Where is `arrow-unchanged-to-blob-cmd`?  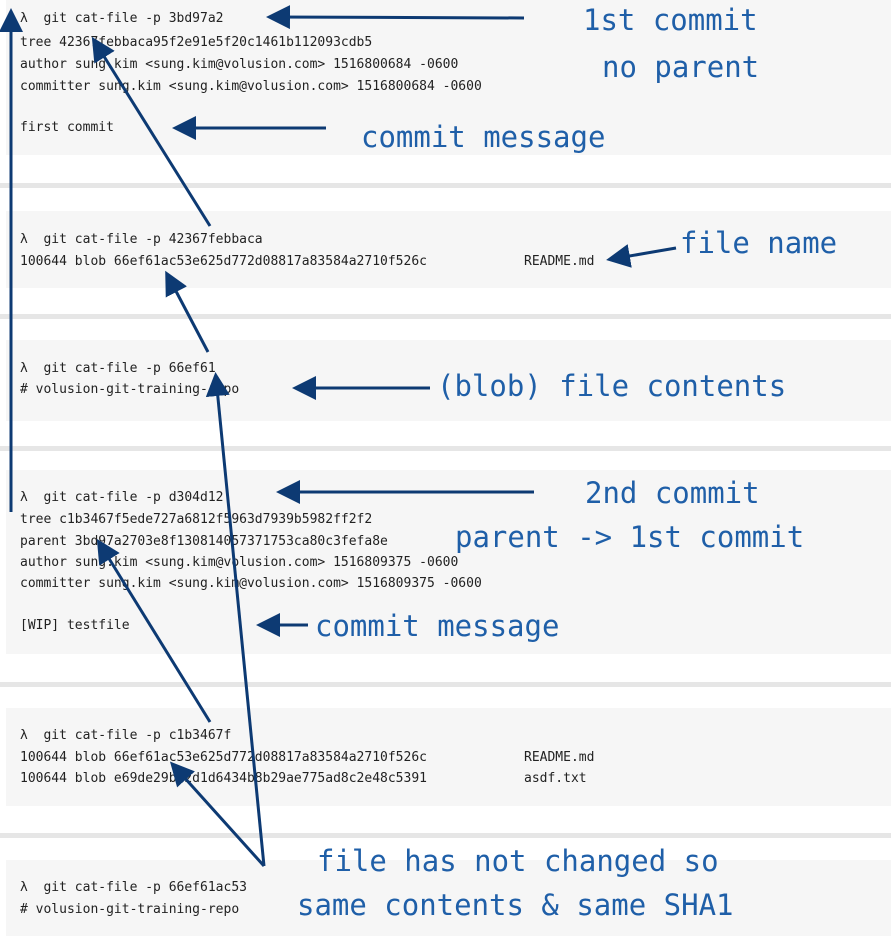
arrow-unchanged-to-blob-cmd is located at coordinates (235, 619).